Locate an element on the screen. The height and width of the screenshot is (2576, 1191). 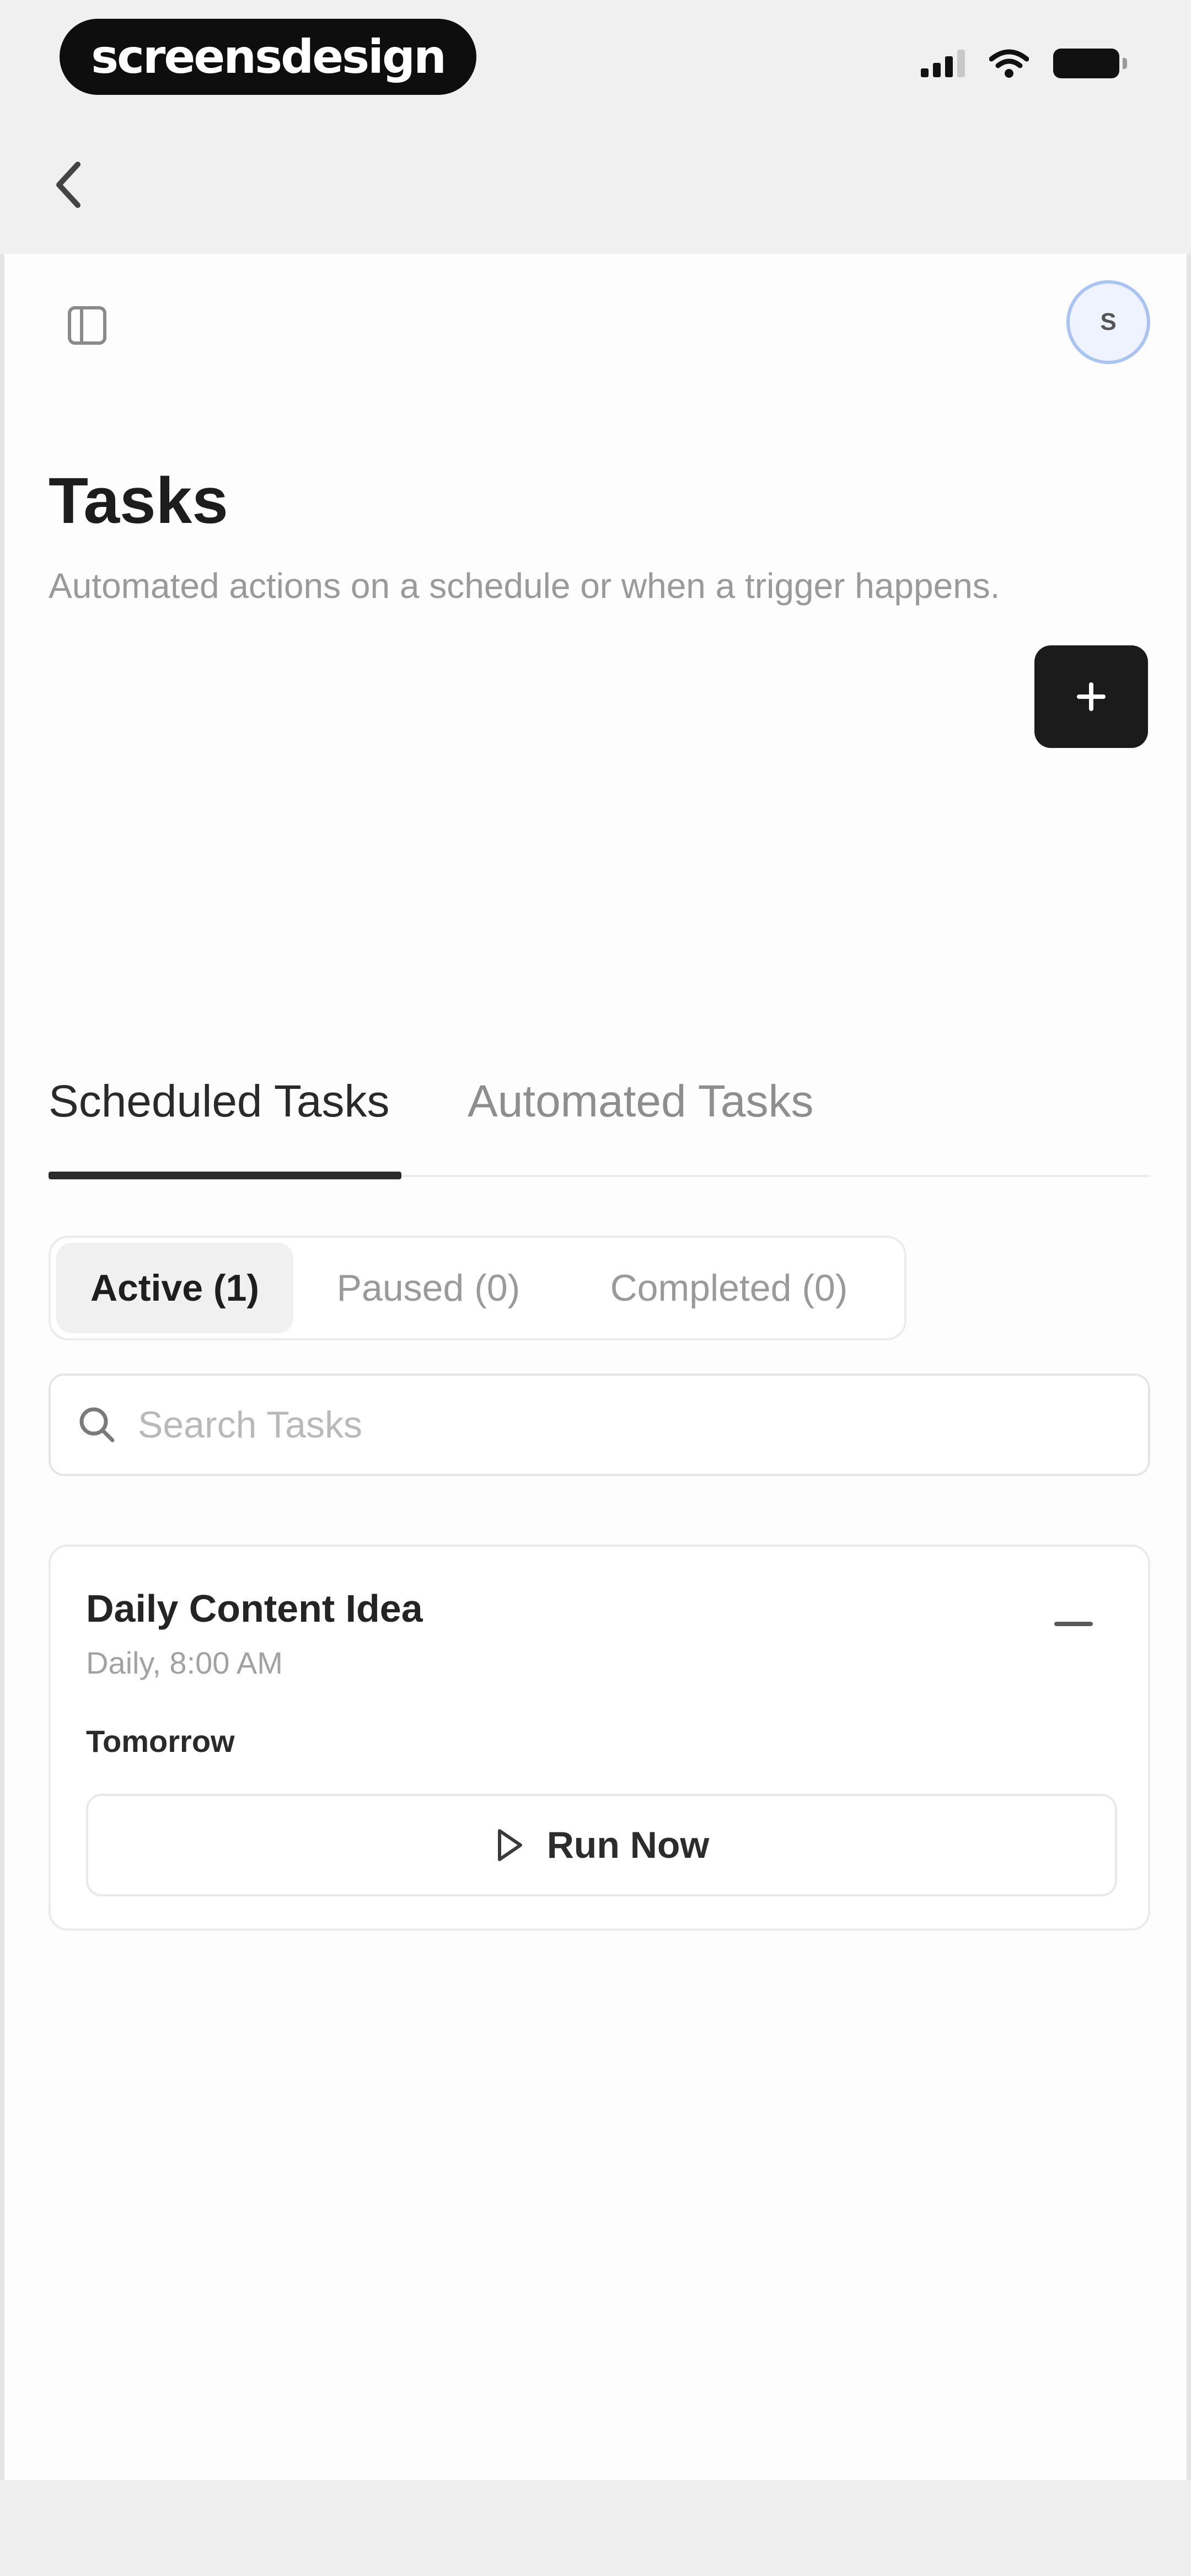
active-tab-indicator is located at coordinates (225, 1175).